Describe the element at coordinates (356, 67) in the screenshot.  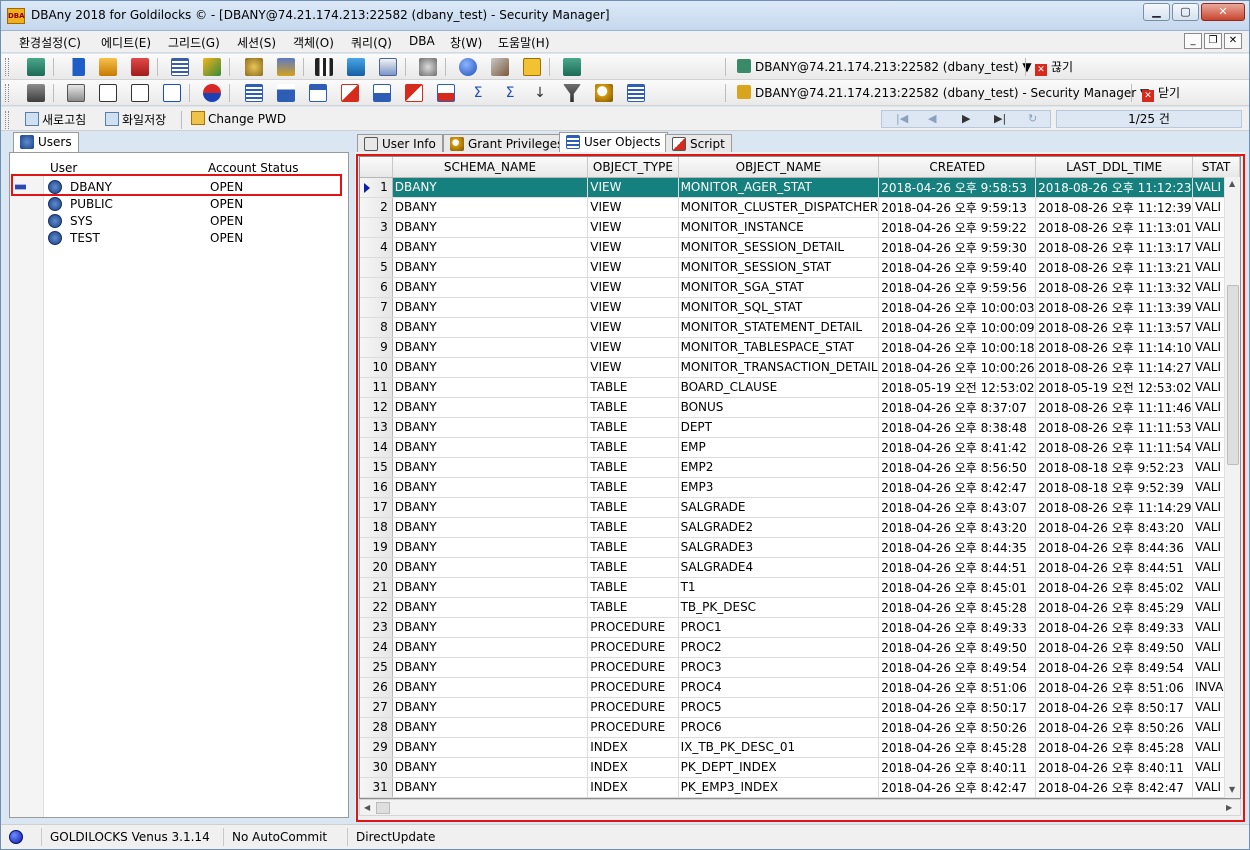
I see `monitor-icon` at that location.